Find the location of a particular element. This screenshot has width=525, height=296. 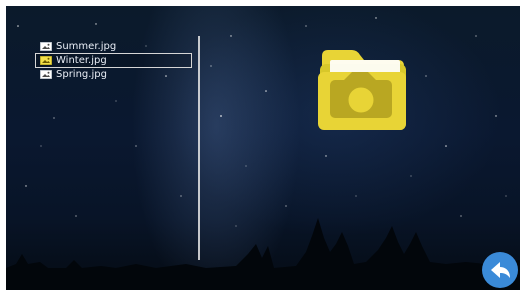

back-button is located at coordinates (500, 270).